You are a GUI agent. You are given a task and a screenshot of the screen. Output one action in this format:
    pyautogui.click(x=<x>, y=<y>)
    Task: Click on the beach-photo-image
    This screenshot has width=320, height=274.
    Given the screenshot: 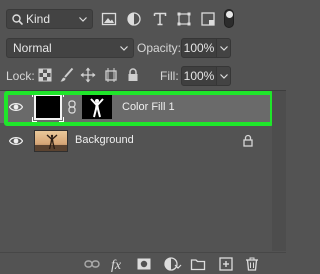 What is the action you would take?
    pyautogui.click(x=51, y=141)
    